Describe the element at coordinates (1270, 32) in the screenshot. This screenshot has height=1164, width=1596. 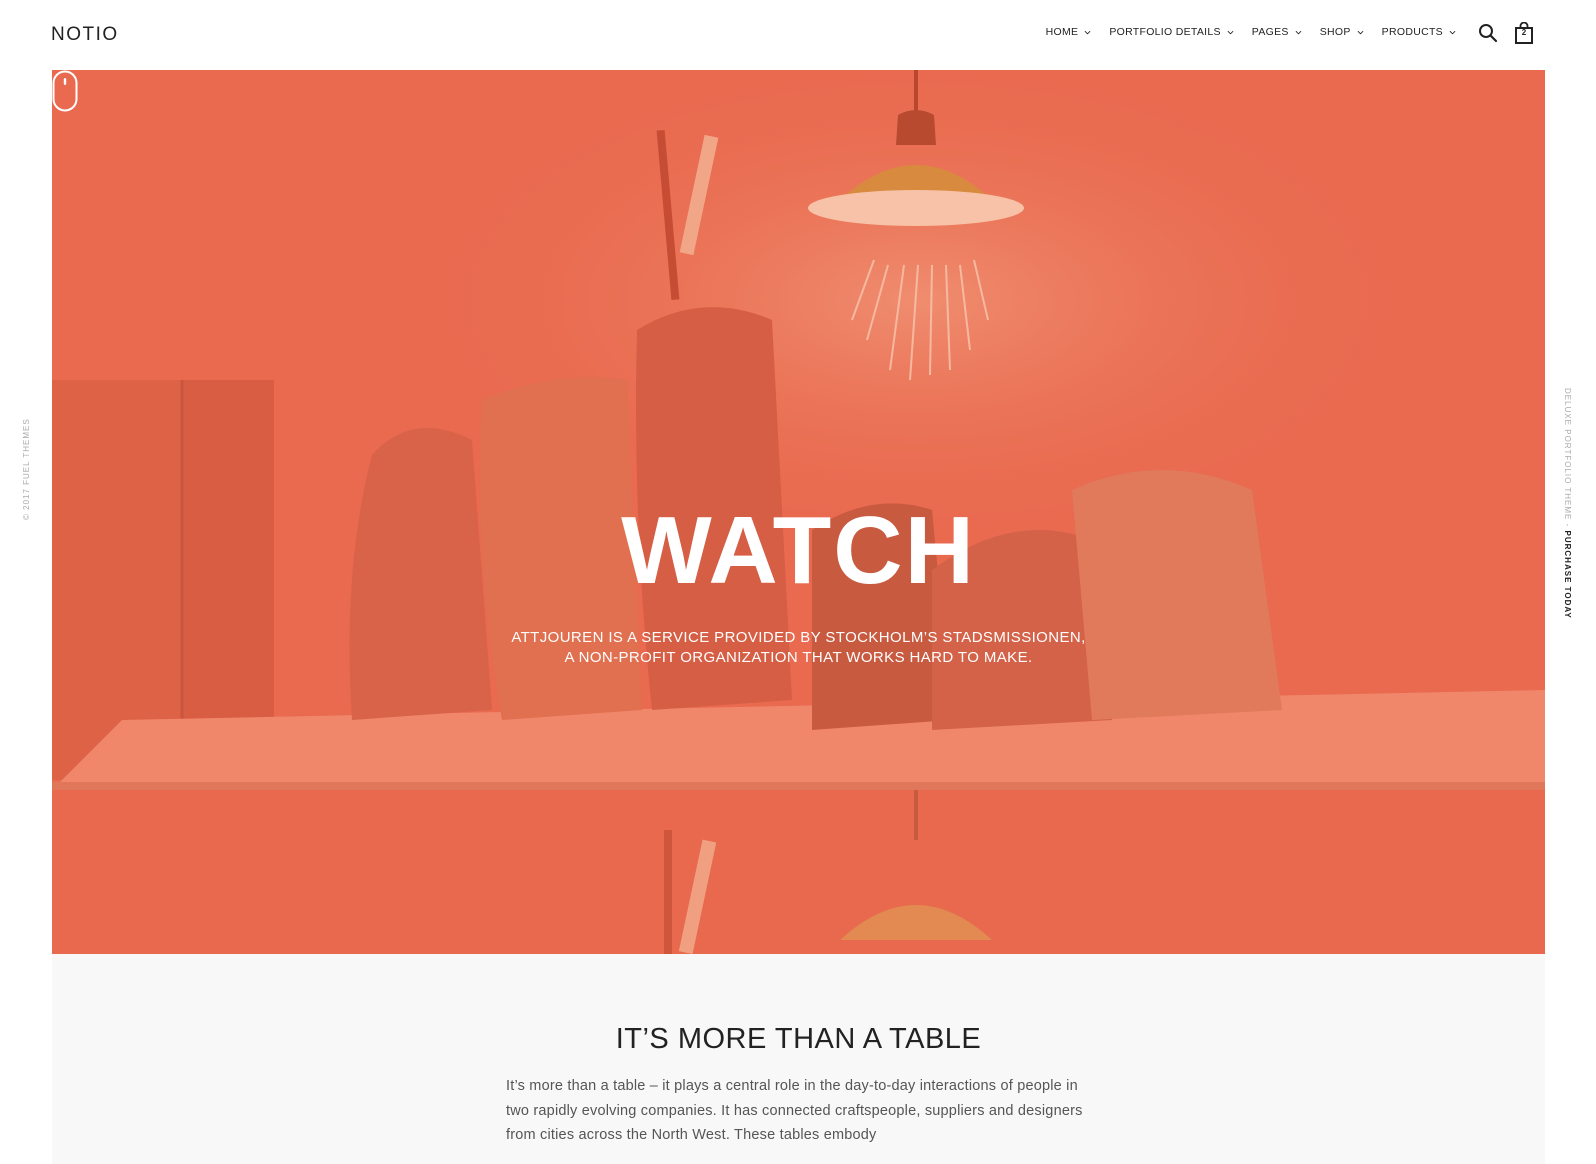
I see `nav-item-label: PAGES` at that location.